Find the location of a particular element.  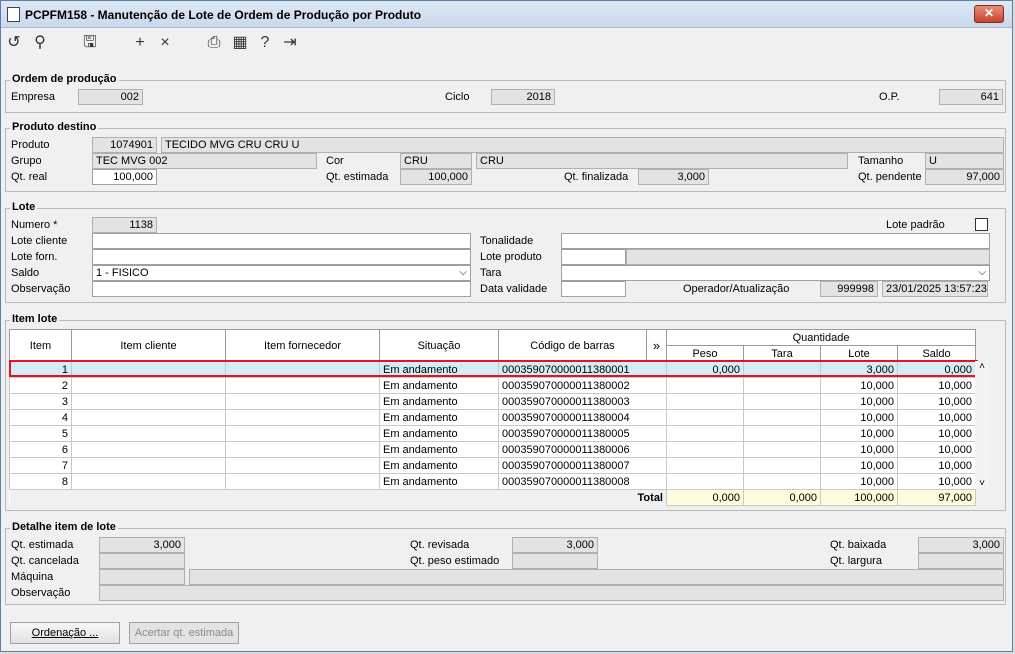

grupo-field: TEC MVG 002 is located at coordinates (204, 161).